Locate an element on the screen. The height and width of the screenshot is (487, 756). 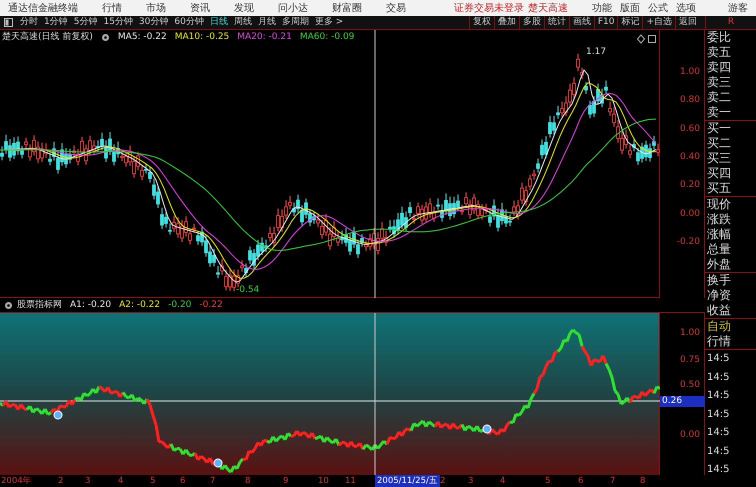
menu-item: 问小达 is located at coordinates (293, 8).